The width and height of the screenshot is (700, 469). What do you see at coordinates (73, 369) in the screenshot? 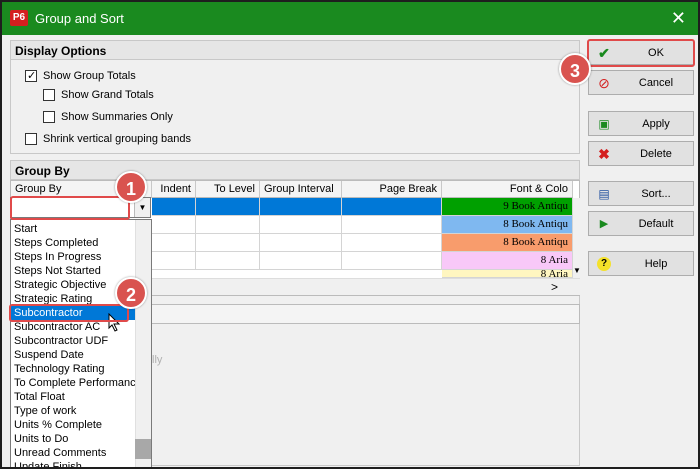
I see `list-item: Technology Rating` at bounding box center [73, 369].